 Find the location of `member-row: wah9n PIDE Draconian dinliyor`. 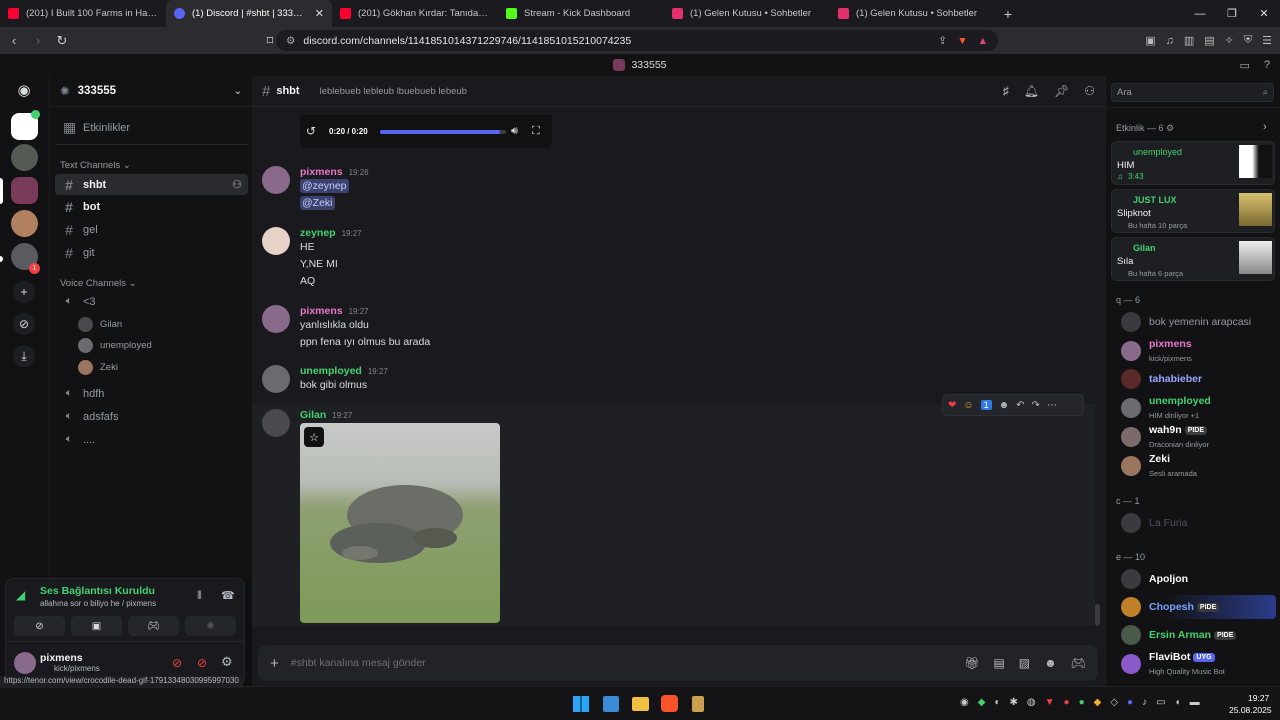

member-row: wah9n PIDE Draconian dinliyor is located at coordinates (1198, 436).